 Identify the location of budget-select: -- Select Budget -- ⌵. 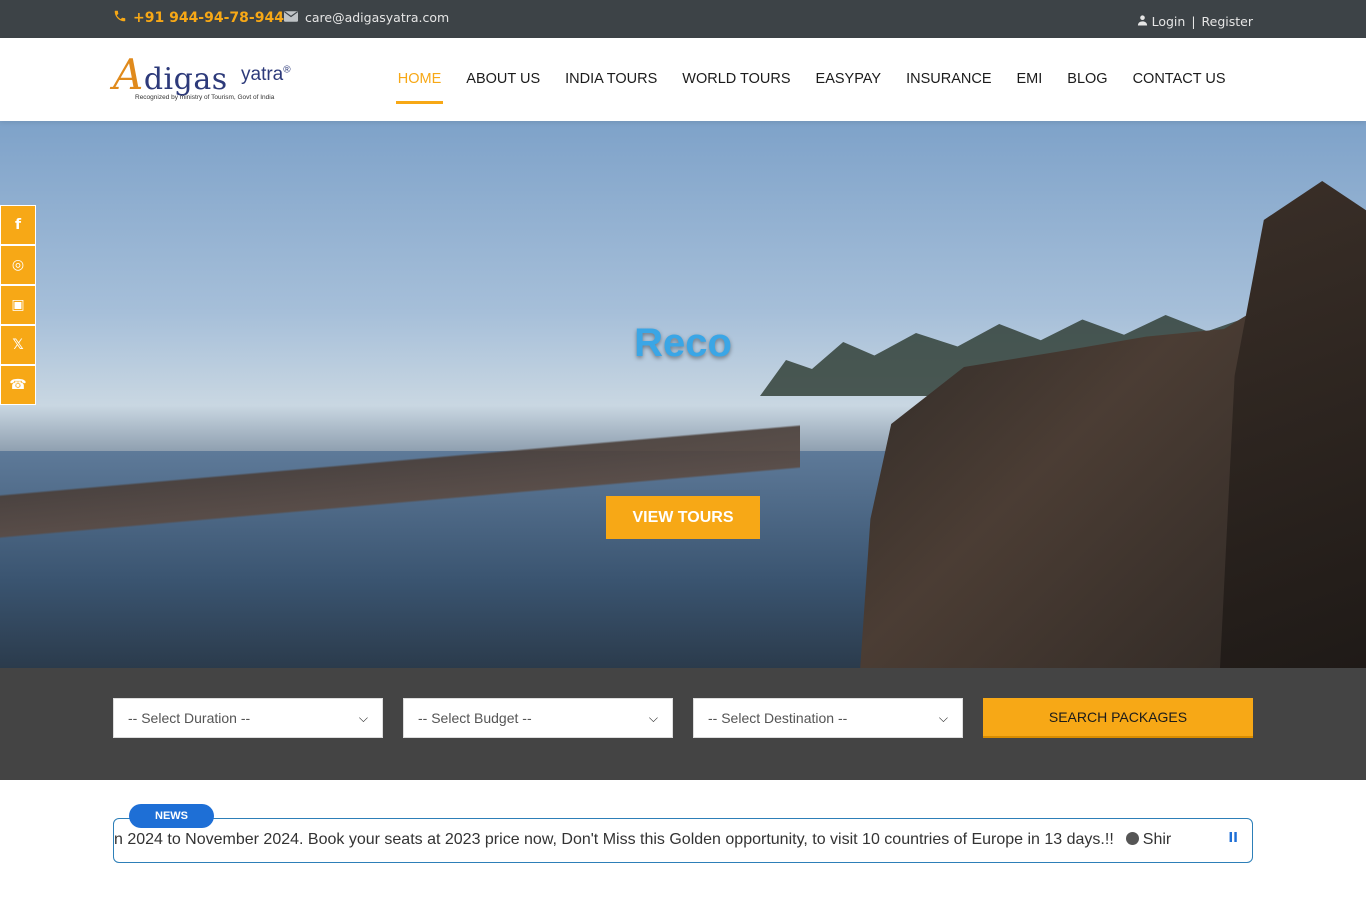
(538, 718).